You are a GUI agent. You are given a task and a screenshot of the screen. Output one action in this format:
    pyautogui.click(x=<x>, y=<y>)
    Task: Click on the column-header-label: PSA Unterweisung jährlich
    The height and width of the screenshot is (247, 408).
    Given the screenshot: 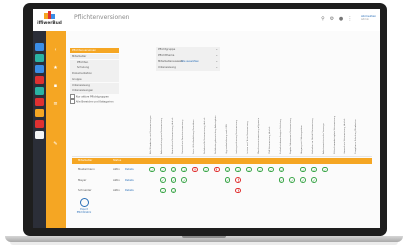 What is the action you would take?
    pyautogui.click(x=269, y=140)
    